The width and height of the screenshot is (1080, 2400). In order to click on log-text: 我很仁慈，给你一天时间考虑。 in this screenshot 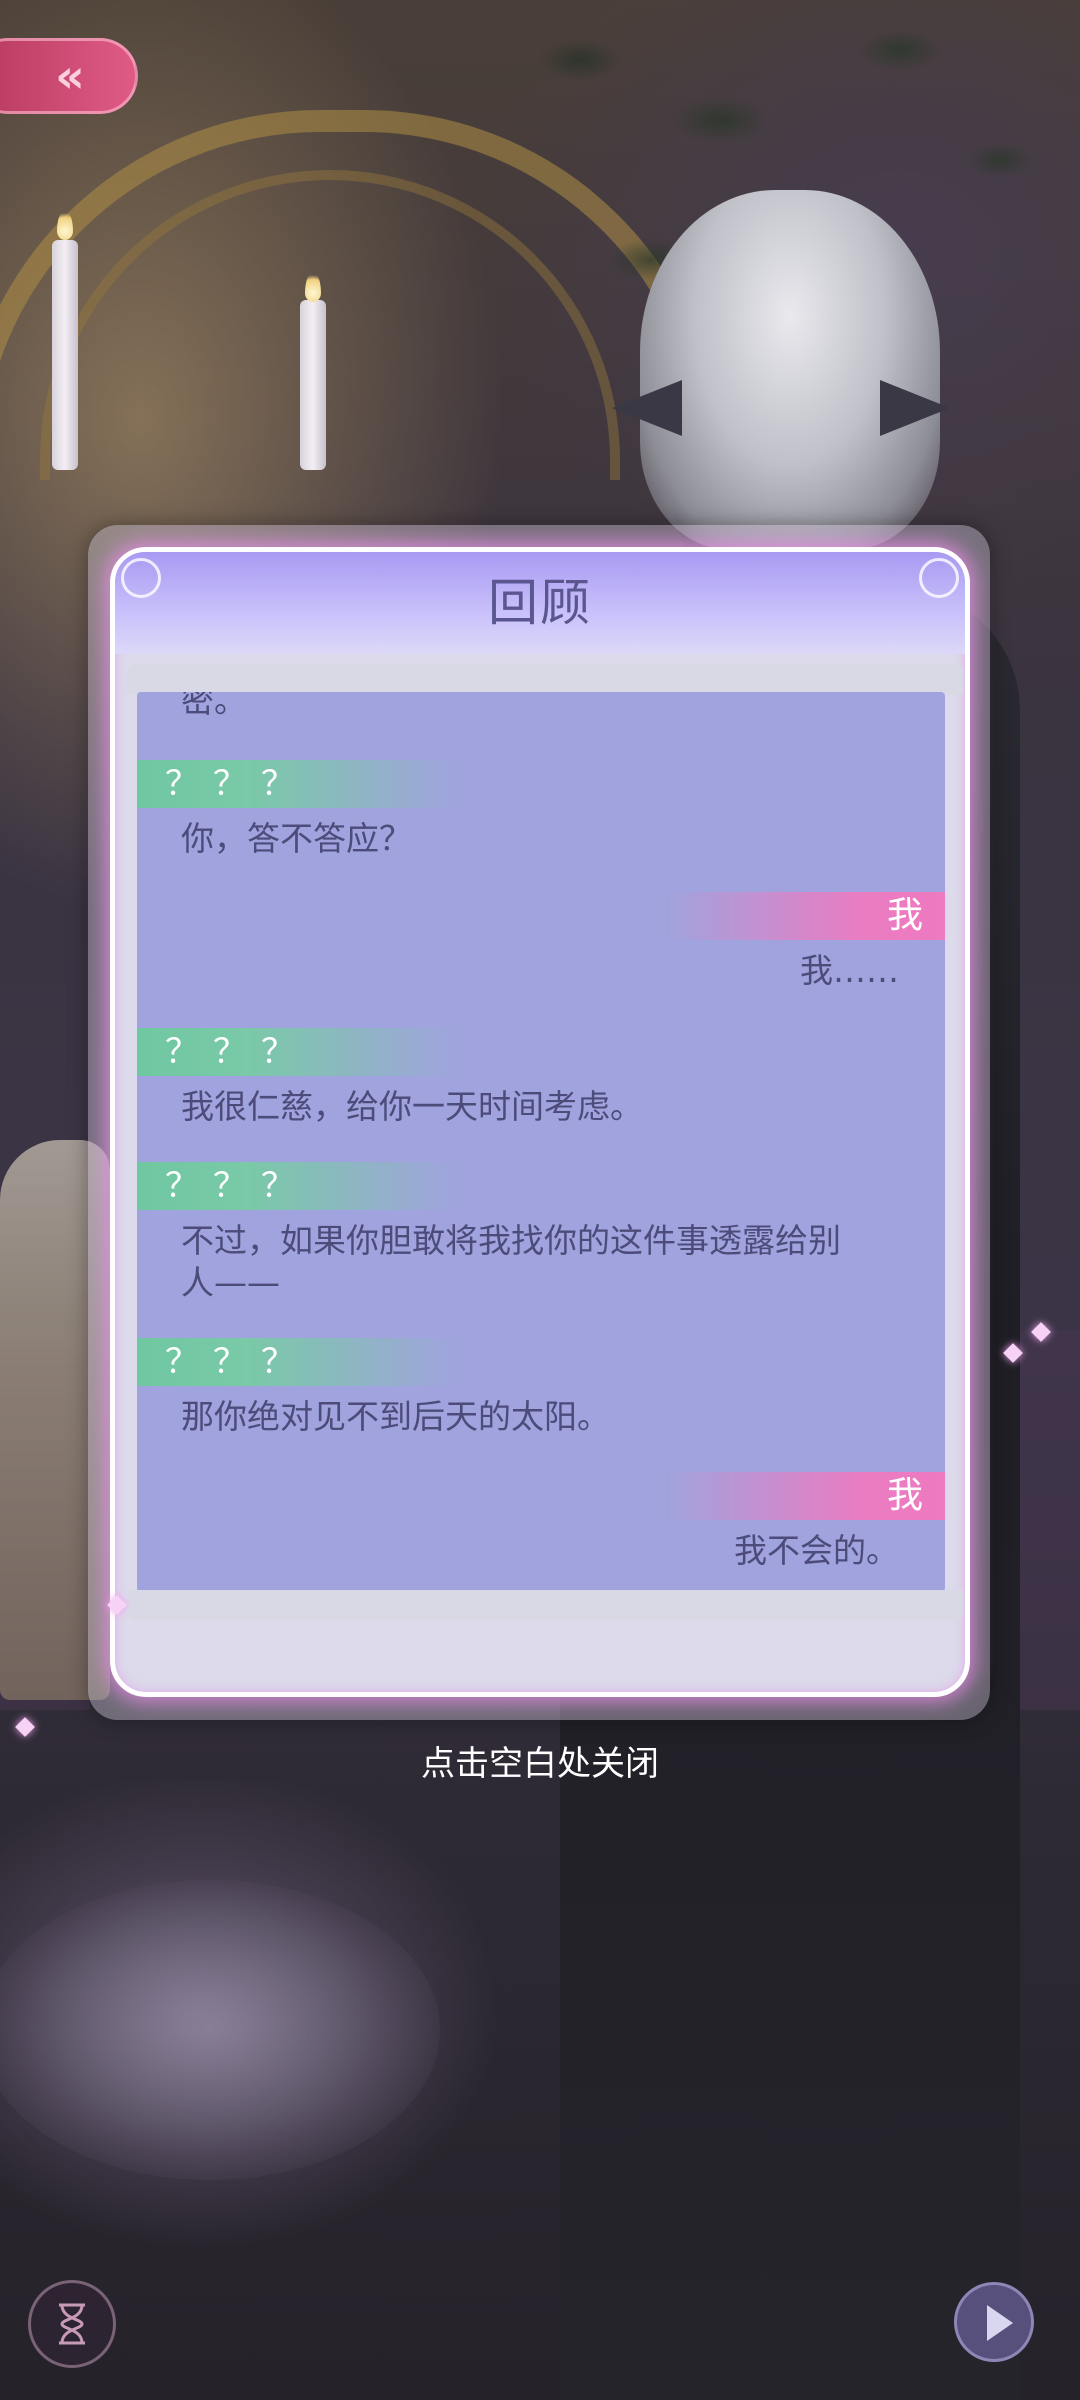, I will do `click(412, 1106)`.